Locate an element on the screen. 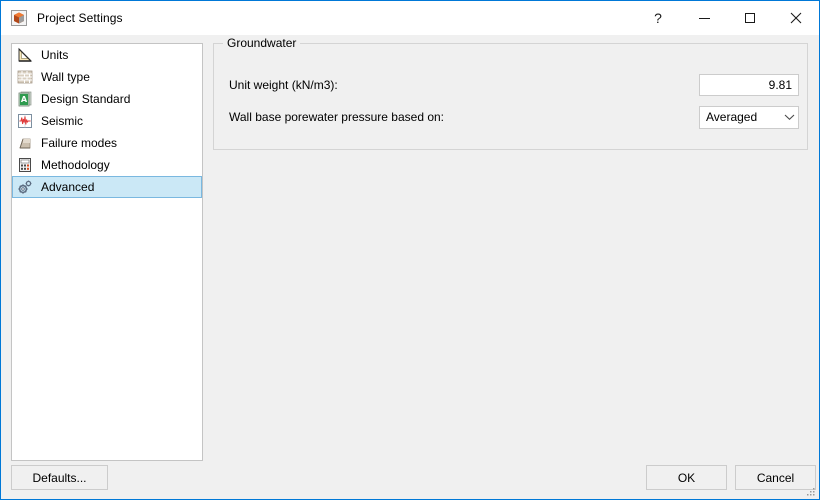 The width and height of the screenshot is (820, 500). brick-wall-icon is located at coordinates (25, 77).